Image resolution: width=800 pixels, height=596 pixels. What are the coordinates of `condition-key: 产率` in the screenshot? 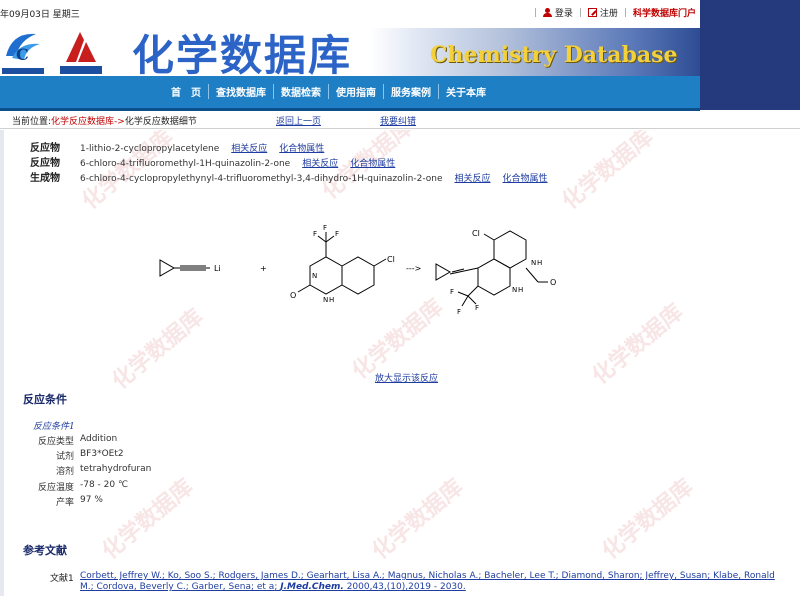 It's located at (64, 503).